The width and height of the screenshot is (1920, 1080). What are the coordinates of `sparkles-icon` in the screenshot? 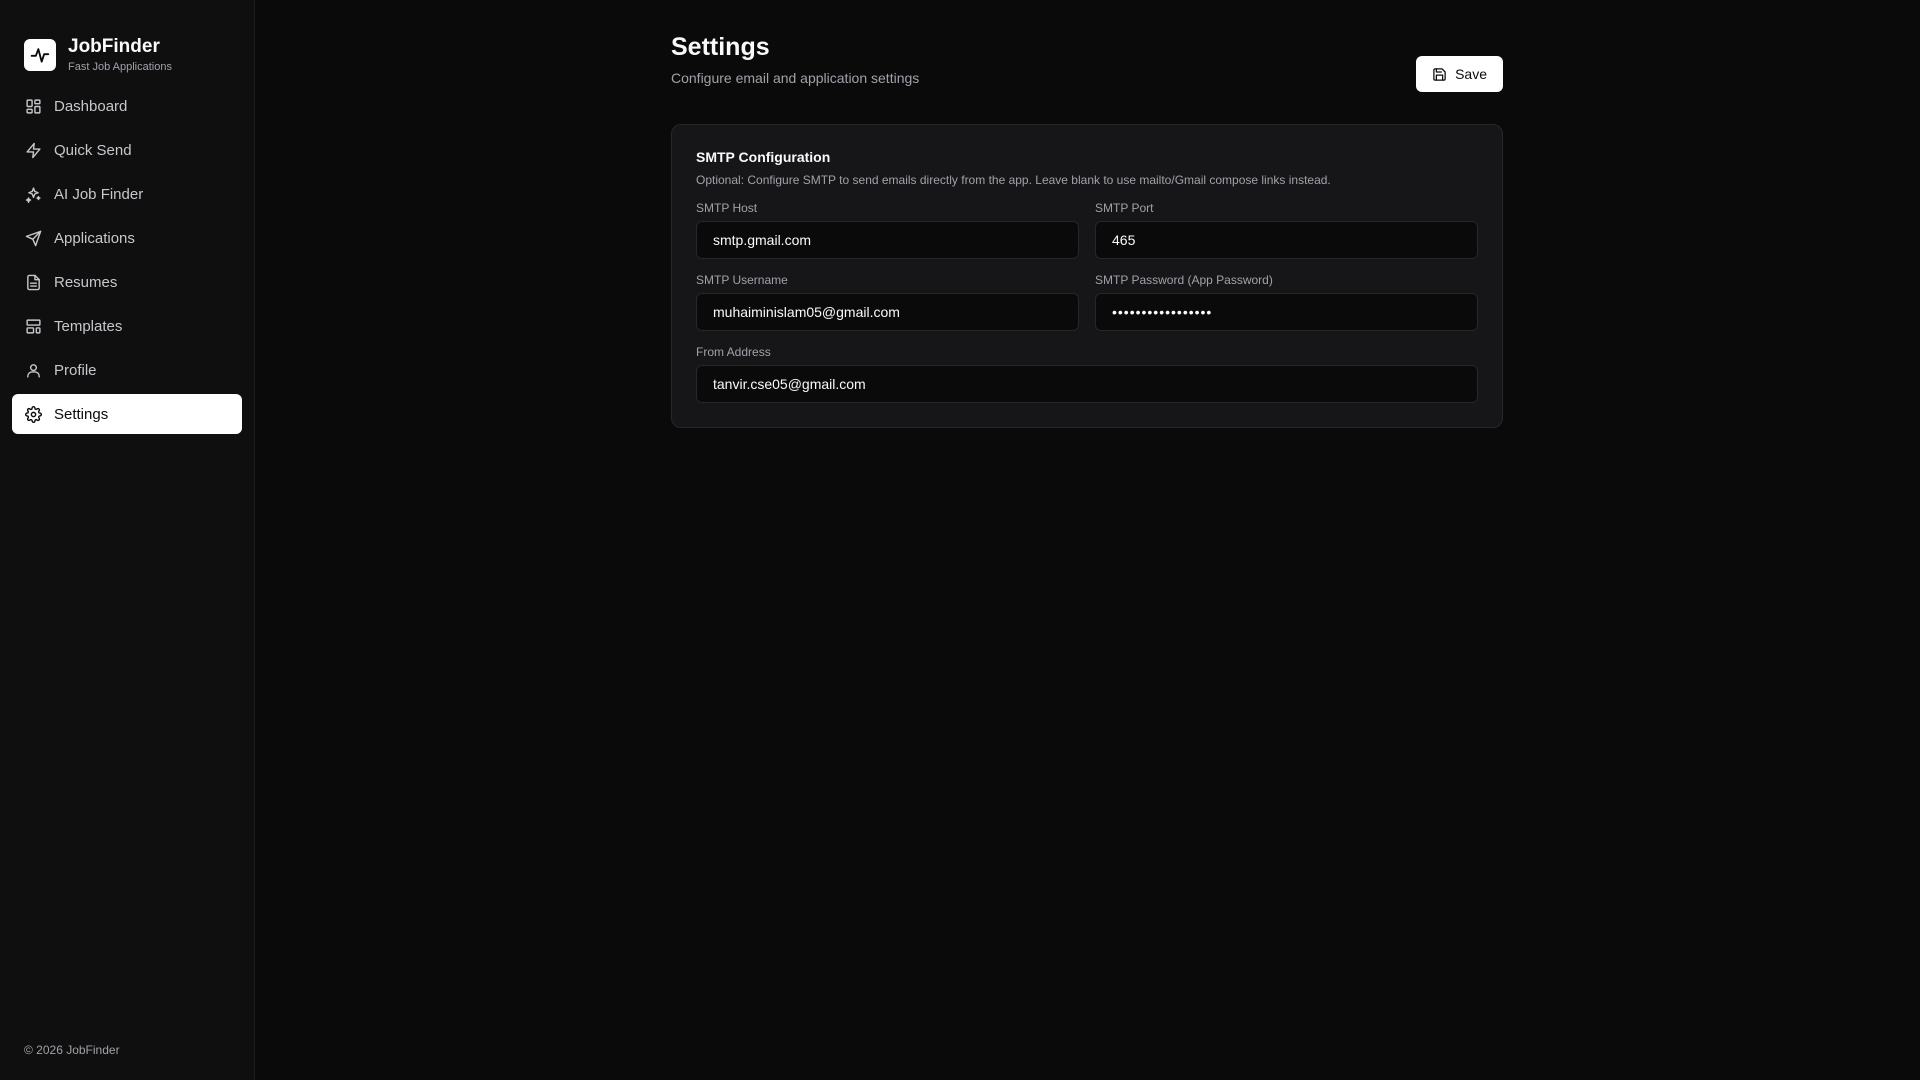 It's located at (33, 194).